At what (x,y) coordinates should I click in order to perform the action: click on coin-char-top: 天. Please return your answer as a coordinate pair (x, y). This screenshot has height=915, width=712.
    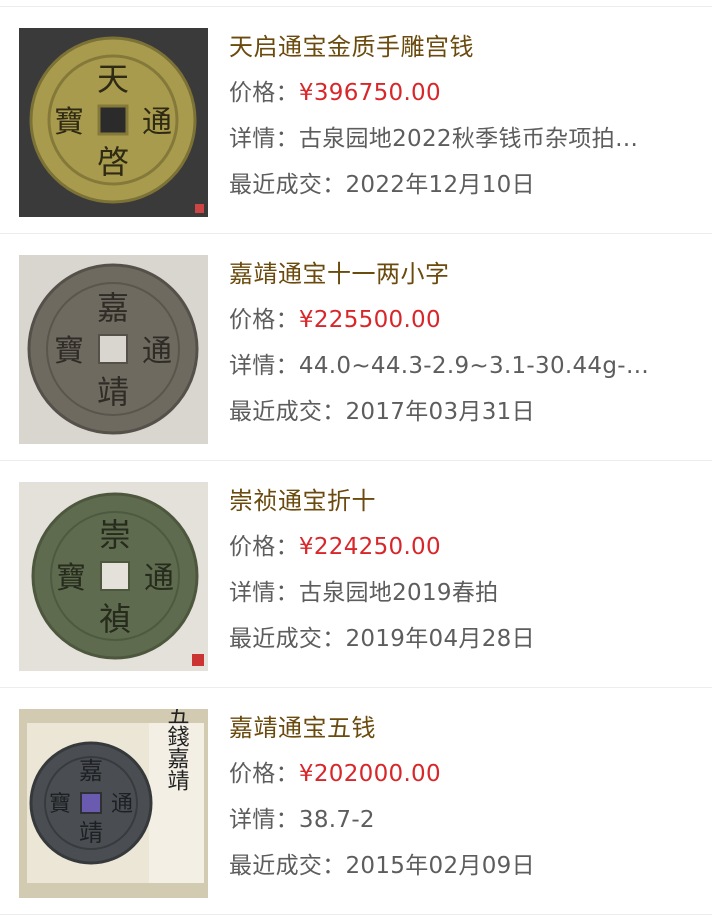
    Looking at the image, I should click on (113, 79).